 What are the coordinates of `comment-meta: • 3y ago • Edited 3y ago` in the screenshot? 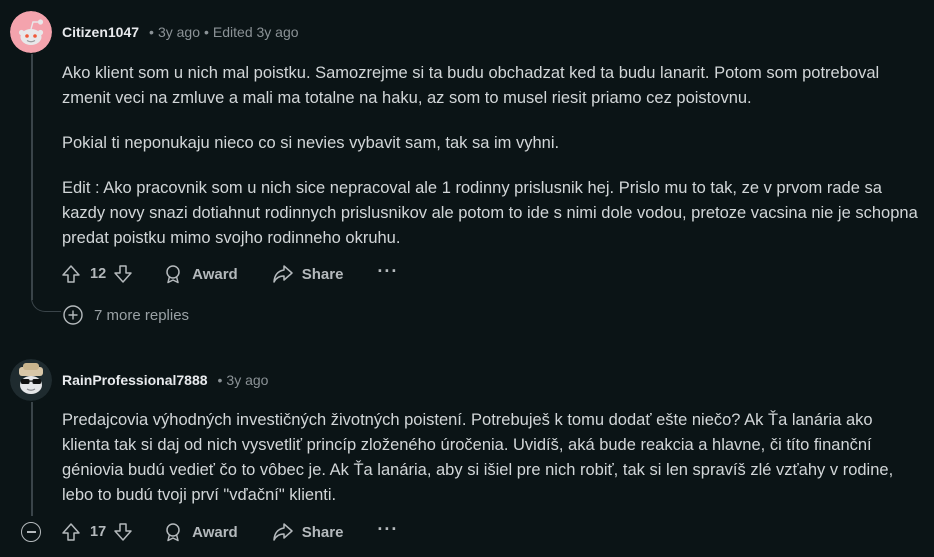 It's located at (221, 32).